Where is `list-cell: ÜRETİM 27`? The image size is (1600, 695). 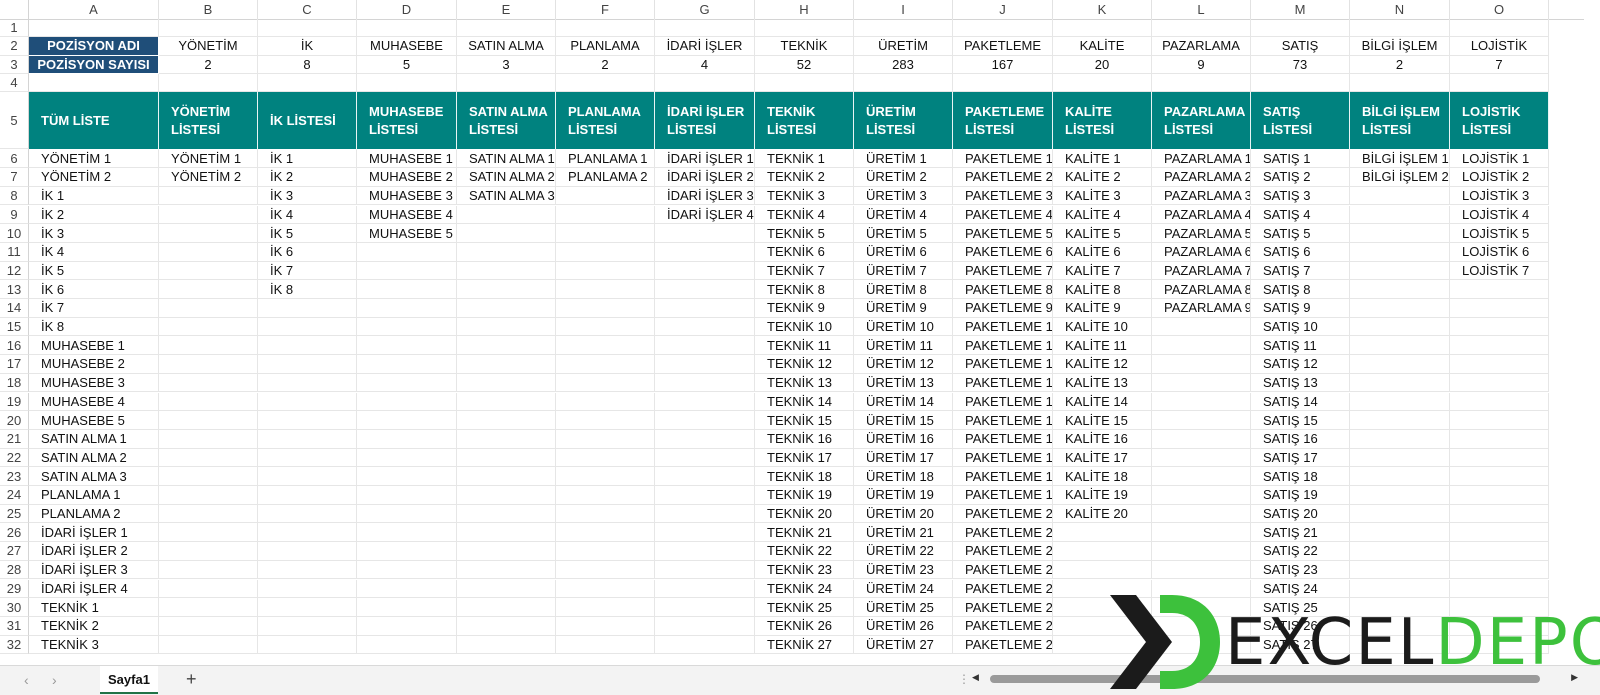 list-cell: ÜRETİM 27 is located at coordinates (903, 645).